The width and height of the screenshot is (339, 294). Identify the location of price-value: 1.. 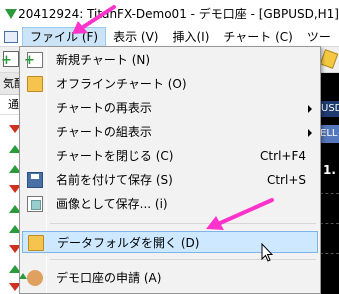
(329, 170).